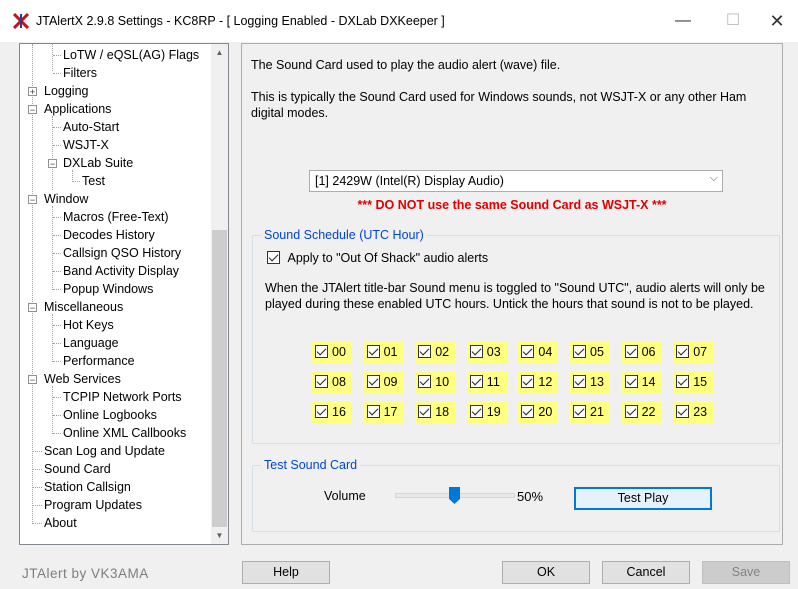 This screenshot has width=798, height=589. What do you see at coordinates (454, 495) in the screenshot?
I see `volume-slider-thumb` at bounding box center [454, 495].